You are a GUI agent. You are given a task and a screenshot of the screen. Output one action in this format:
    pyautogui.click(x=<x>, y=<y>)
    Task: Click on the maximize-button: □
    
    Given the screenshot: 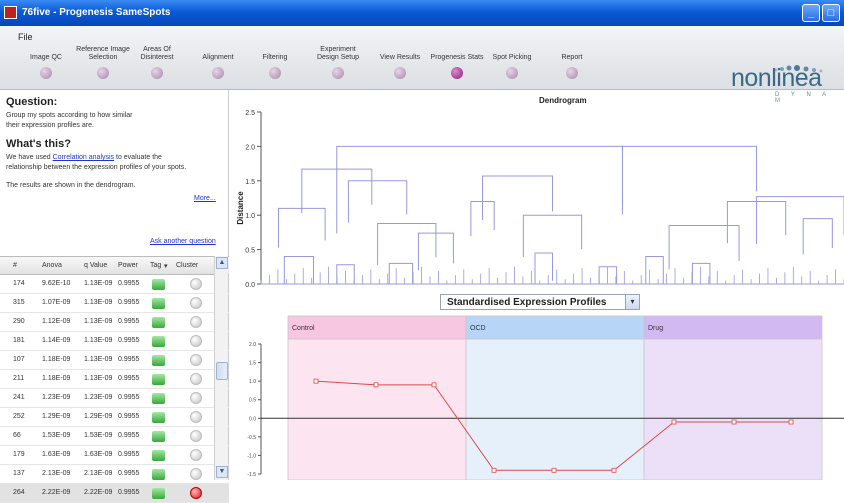 What is the action you would take?
    pyautogui.click(x=831, y=13)
    